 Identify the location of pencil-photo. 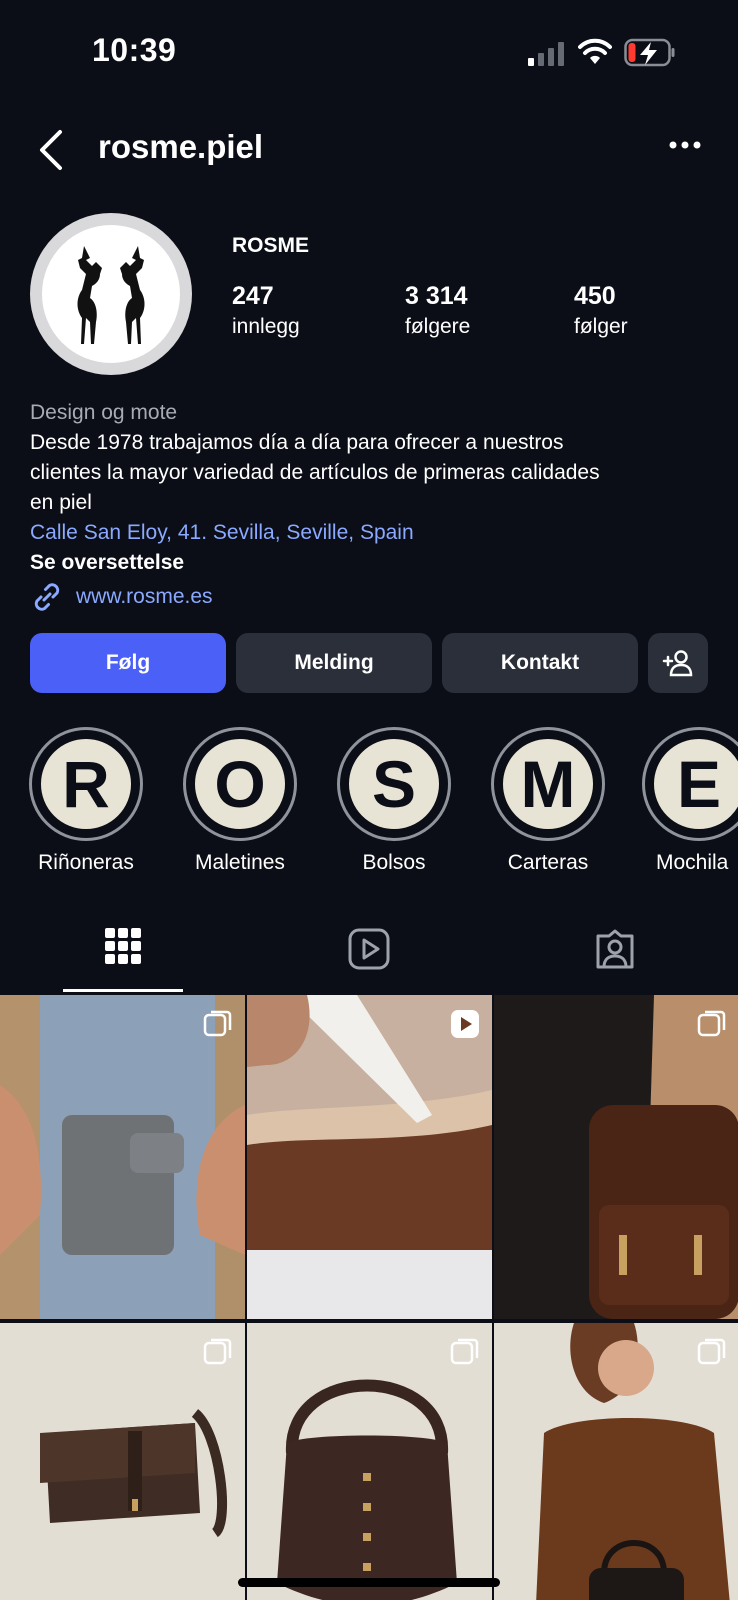
(369, 1157).